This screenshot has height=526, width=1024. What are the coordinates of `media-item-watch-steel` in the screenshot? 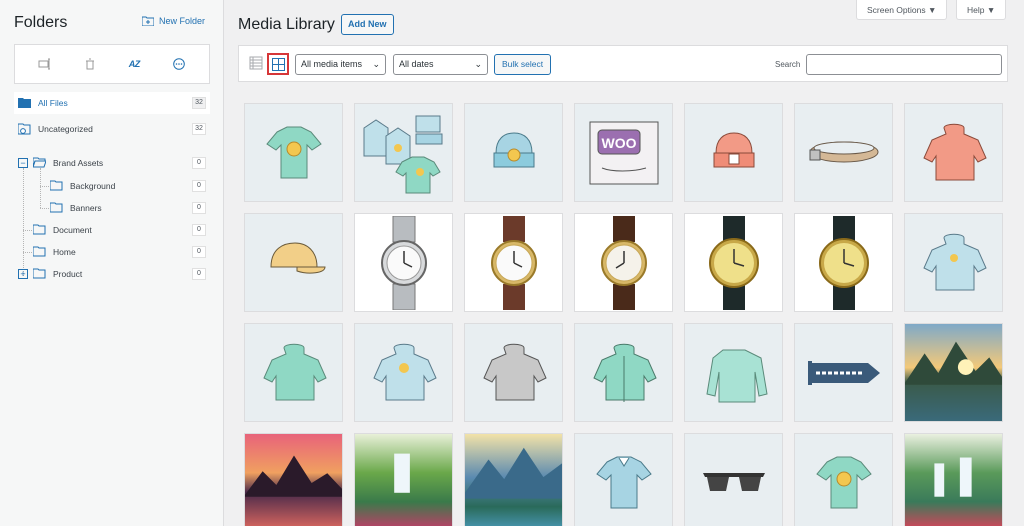 It's located at (403, 262).